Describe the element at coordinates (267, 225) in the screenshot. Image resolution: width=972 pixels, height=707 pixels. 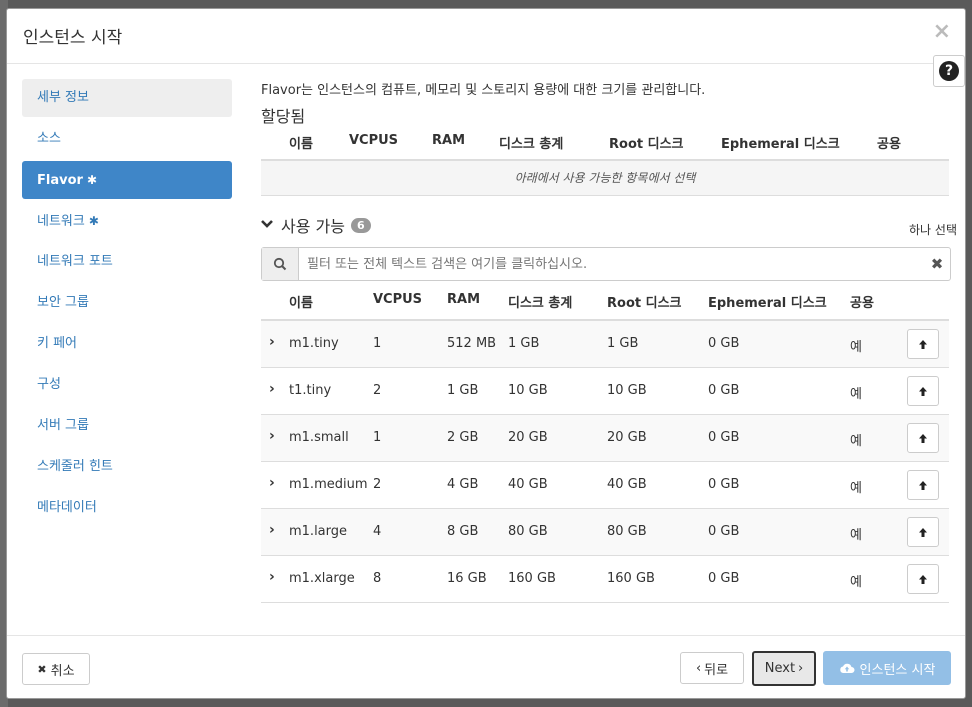
I see `chevron-down-icon` at that location.